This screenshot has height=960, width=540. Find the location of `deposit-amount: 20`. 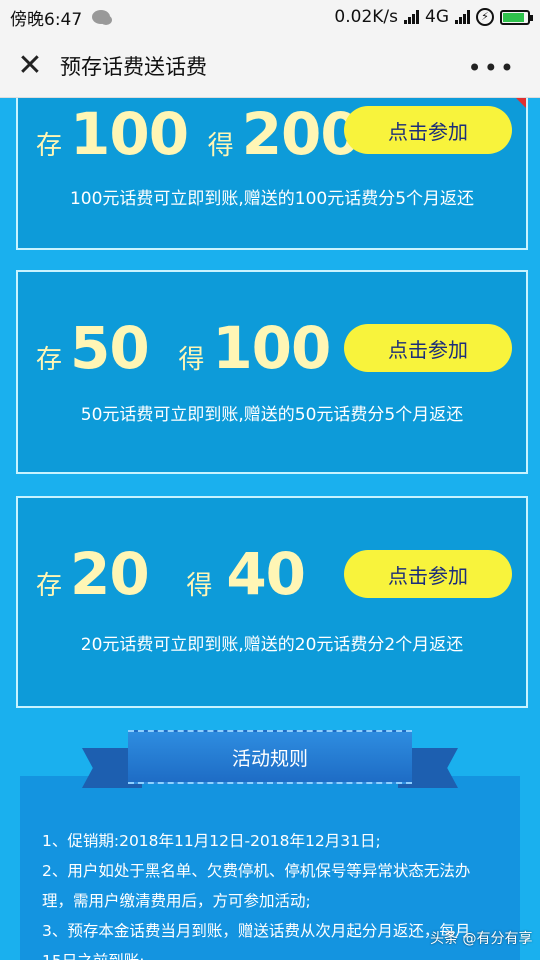

deposit-amount: 20 is located at coordinates (110, 574).